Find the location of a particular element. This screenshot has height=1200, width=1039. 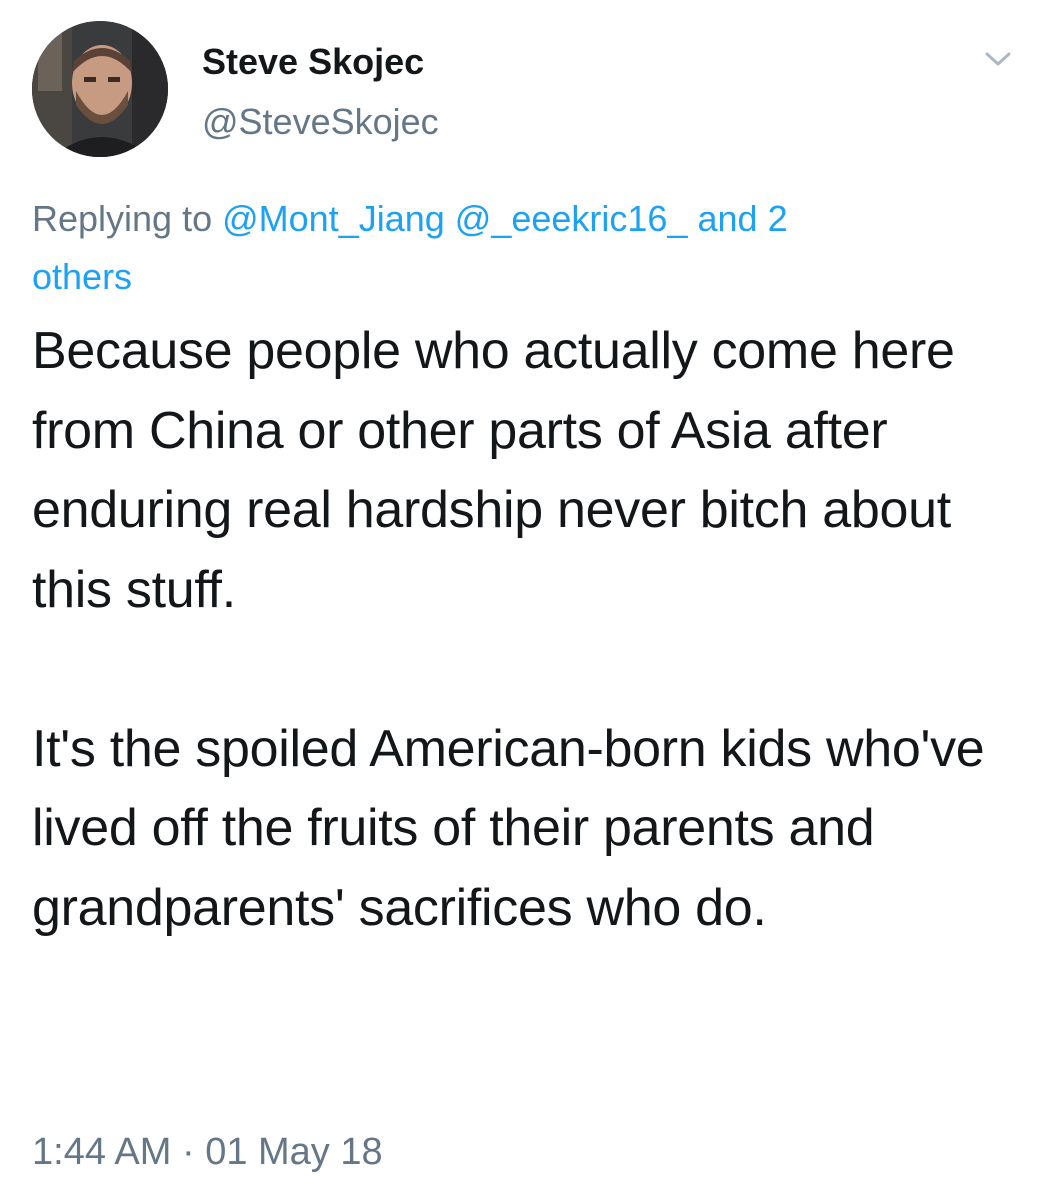

reply-others: others is located at coordinates (82, 276).